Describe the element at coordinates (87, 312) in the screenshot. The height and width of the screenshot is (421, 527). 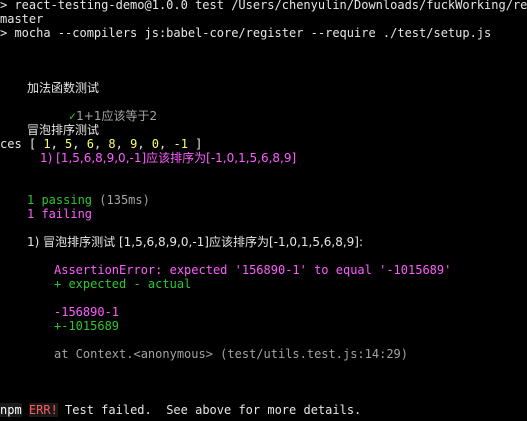
I see `diff-actual-line: -156890-1` at that location.